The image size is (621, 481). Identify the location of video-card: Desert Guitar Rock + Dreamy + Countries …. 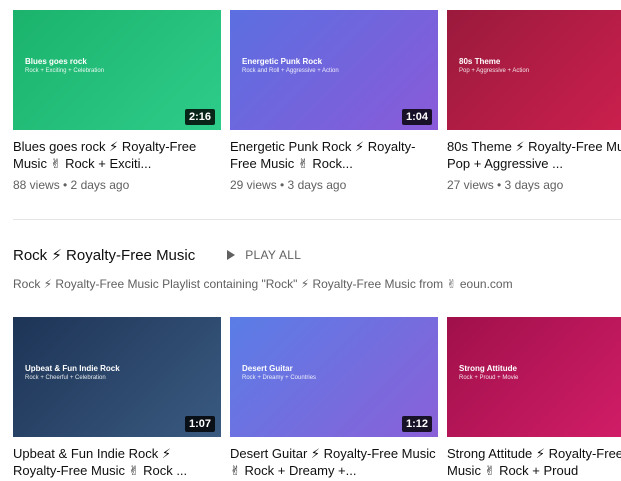
(334, 398).